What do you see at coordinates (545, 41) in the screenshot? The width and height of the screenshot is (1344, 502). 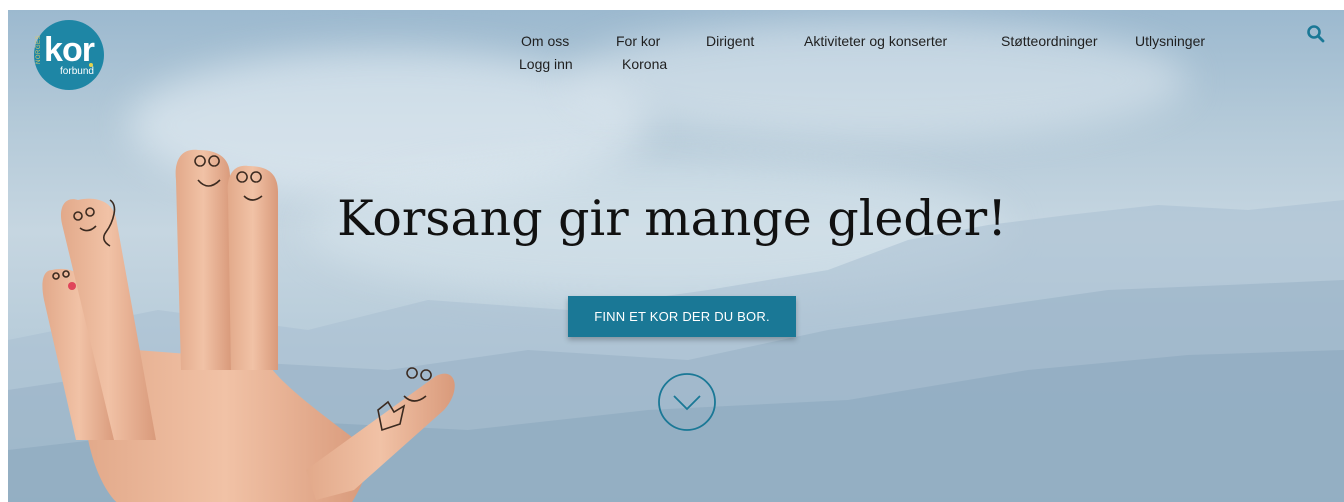 I see `nav-item-om-oss: Om oss` at bounding box center [545, 41].